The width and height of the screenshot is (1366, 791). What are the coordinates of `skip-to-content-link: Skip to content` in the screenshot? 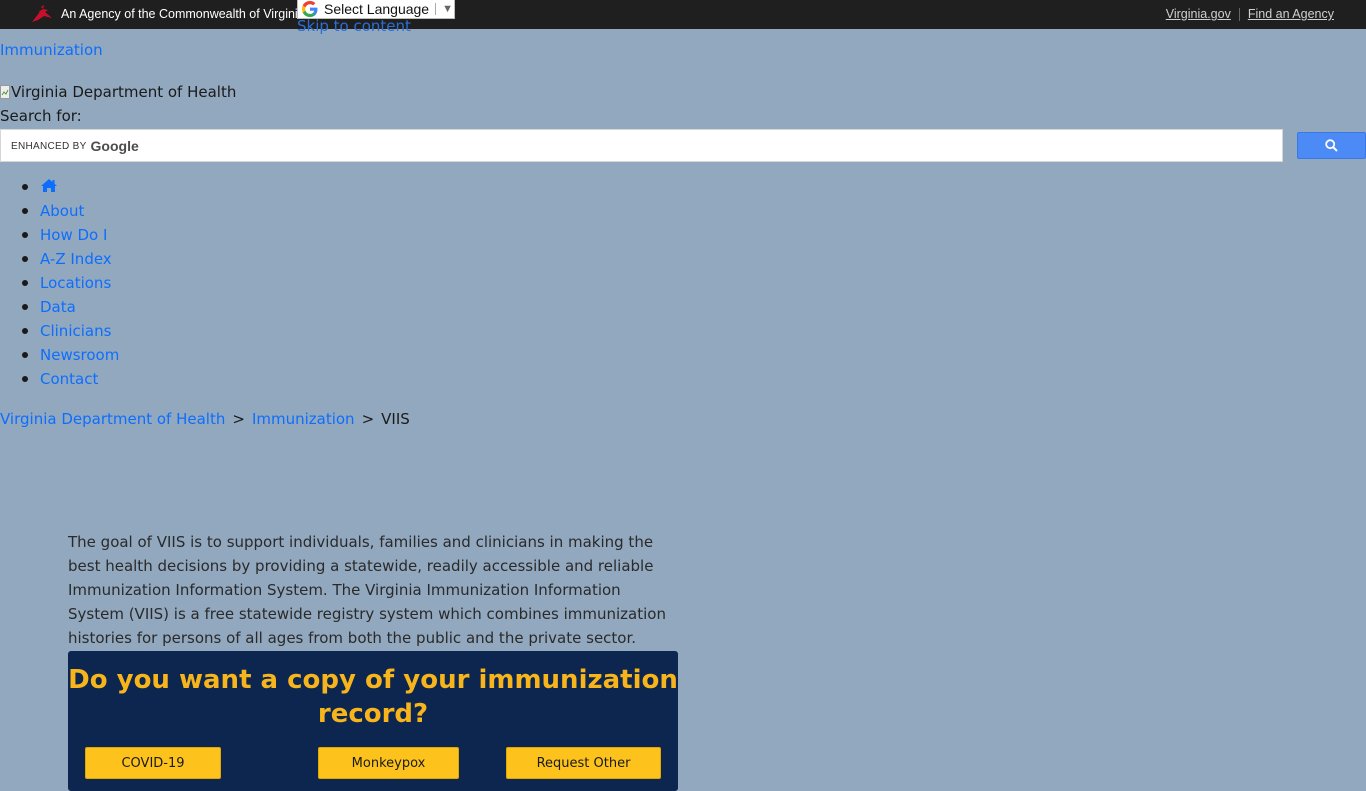 It's located at (354, 26).